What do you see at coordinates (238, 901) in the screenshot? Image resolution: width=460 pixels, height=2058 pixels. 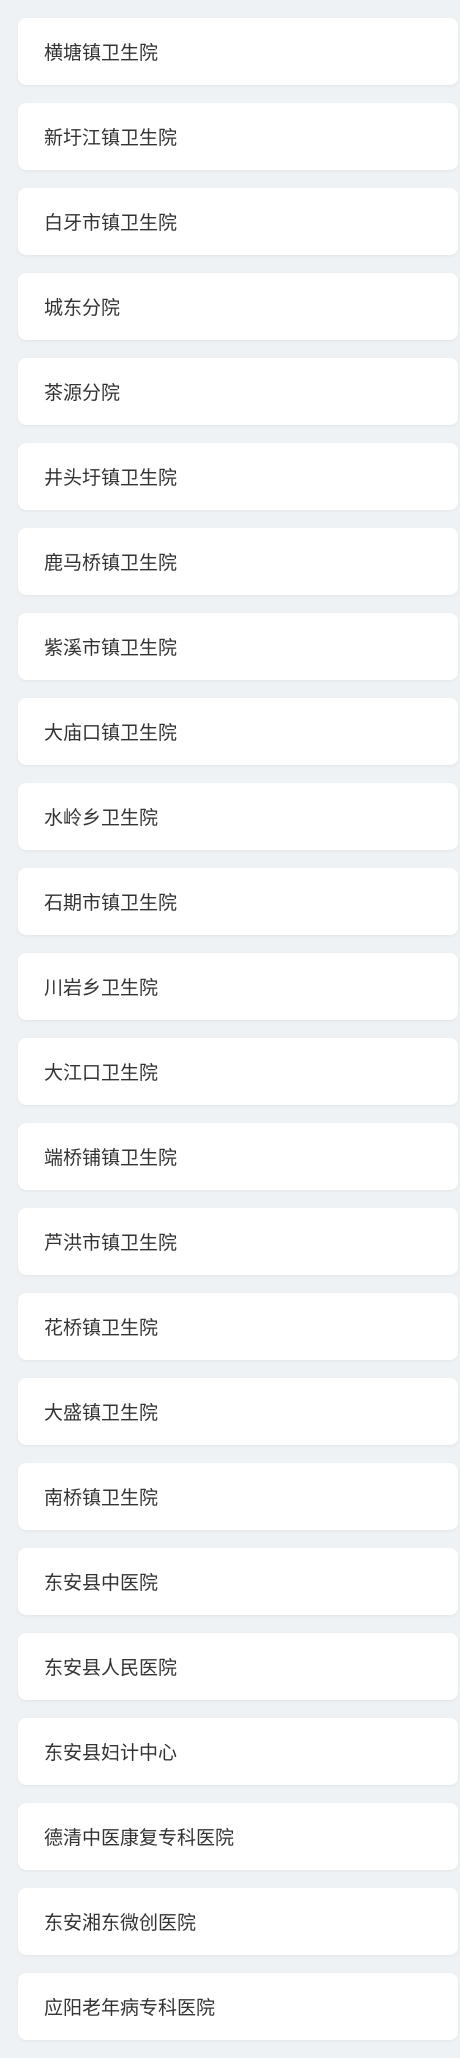 I see `list-item: 石期市镇卫生院` at bounding box center [238, 901].